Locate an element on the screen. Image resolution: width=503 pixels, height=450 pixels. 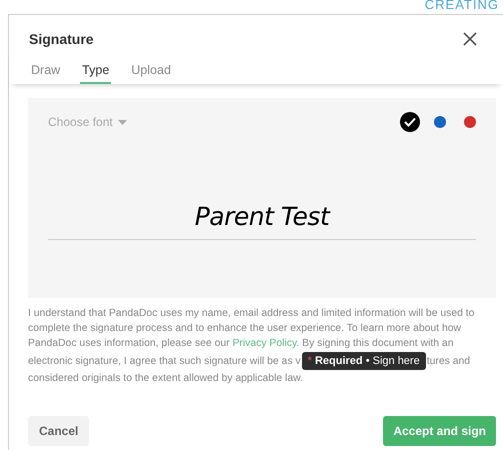
consent-text: tures and is located at coordinates (448, 361).